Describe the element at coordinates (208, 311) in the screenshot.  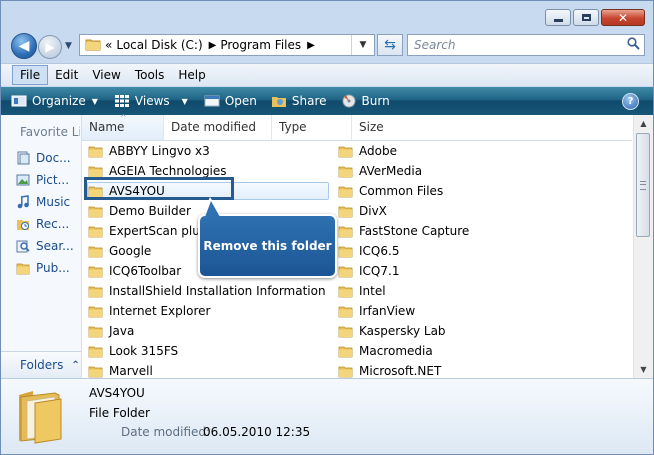
I see `file-row: Internet Explorer` at that location.